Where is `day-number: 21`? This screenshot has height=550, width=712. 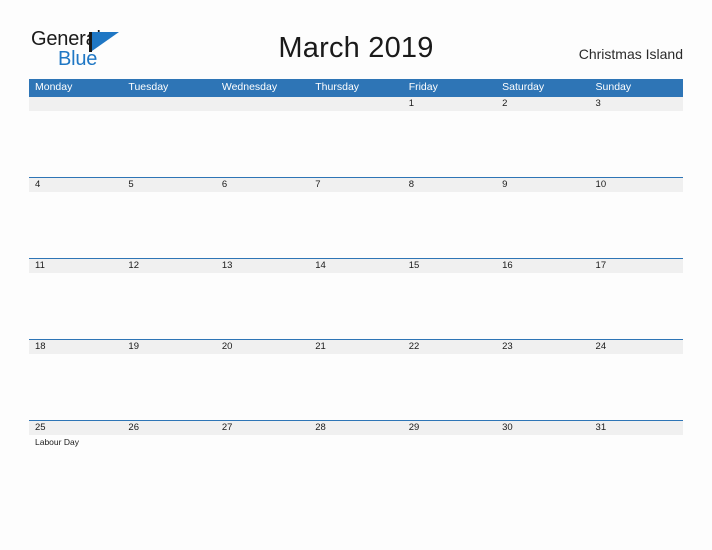 day-number: 21 is located at coordinates (355, 347).